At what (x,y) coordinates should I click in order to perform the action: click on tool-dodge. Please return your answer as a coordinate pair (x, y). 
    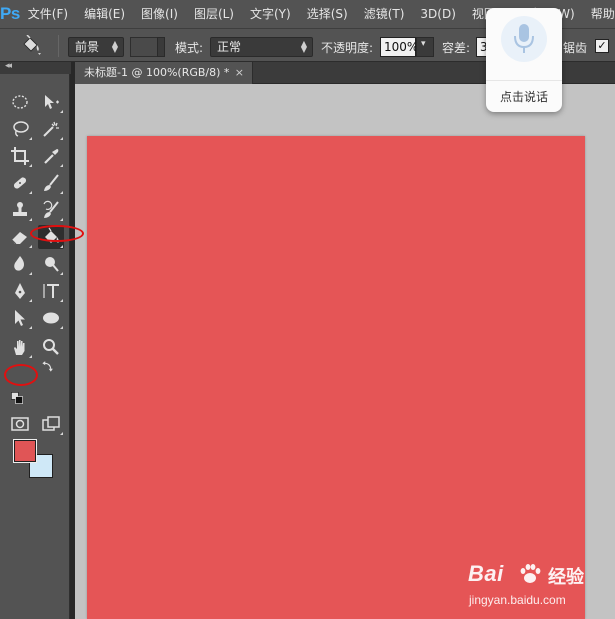
    Looking at the image, I should click on (51, 264).